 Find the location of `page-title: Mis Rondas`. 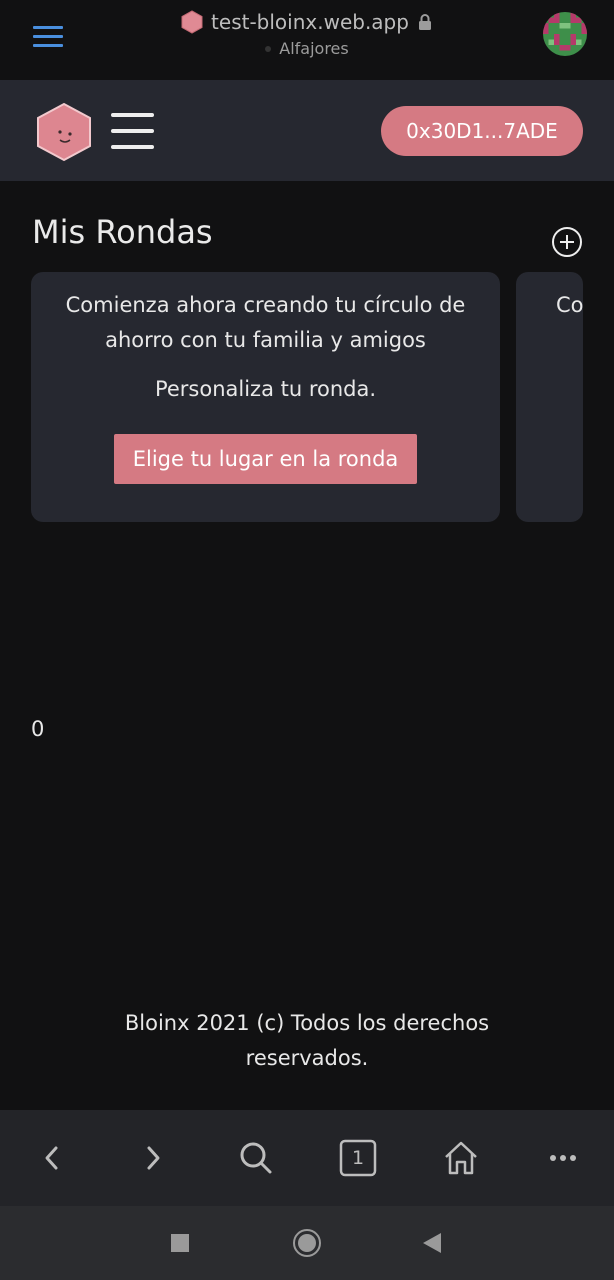

page-title: Mis Rondas is located at coordinates (122, 232).